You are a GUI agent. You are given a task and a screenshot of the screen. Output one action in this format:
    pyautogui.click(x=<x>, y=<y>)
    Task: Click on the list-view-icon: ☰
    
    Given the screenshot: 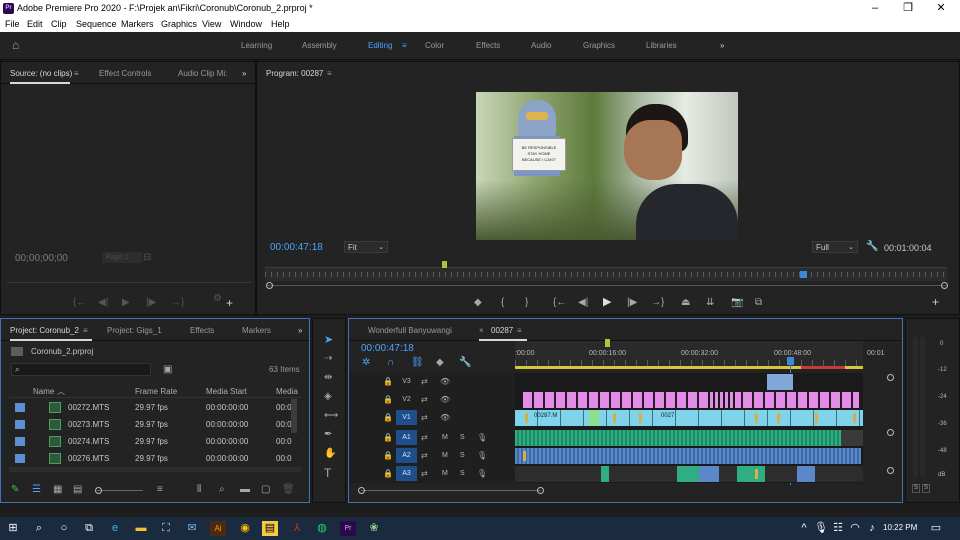 What is the action you would take?
    pyautogui.click(x=36, y=490)
    